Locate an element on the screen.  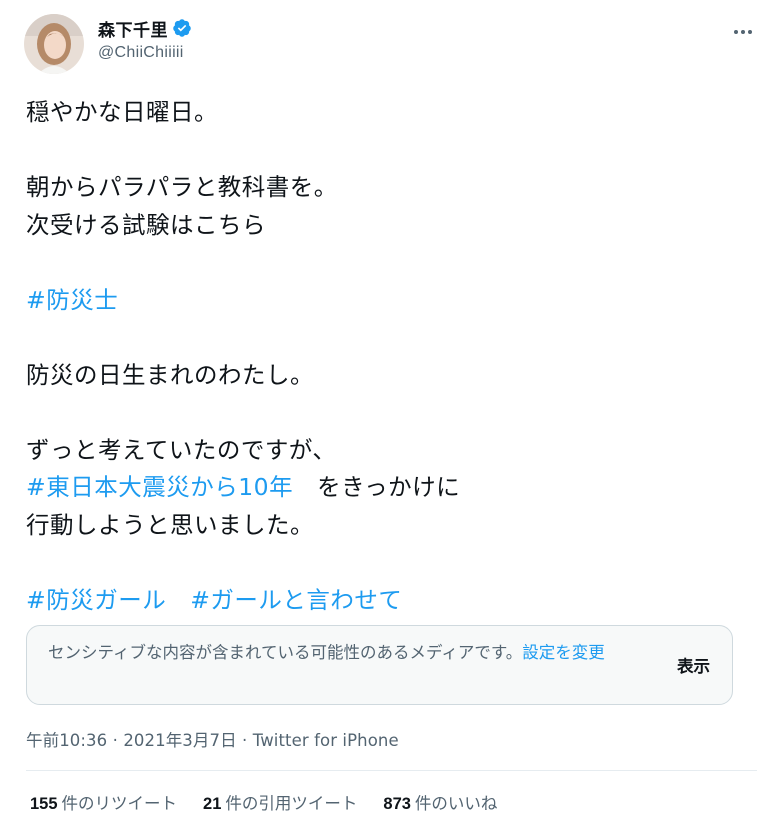
tweet-source: Twitter for iPhone is located at coordinates (326, 740).